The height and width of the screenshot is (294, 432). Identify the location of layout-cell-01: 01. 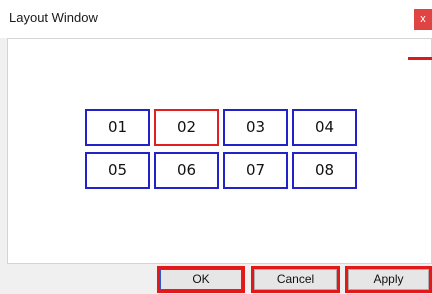
(117, 127).